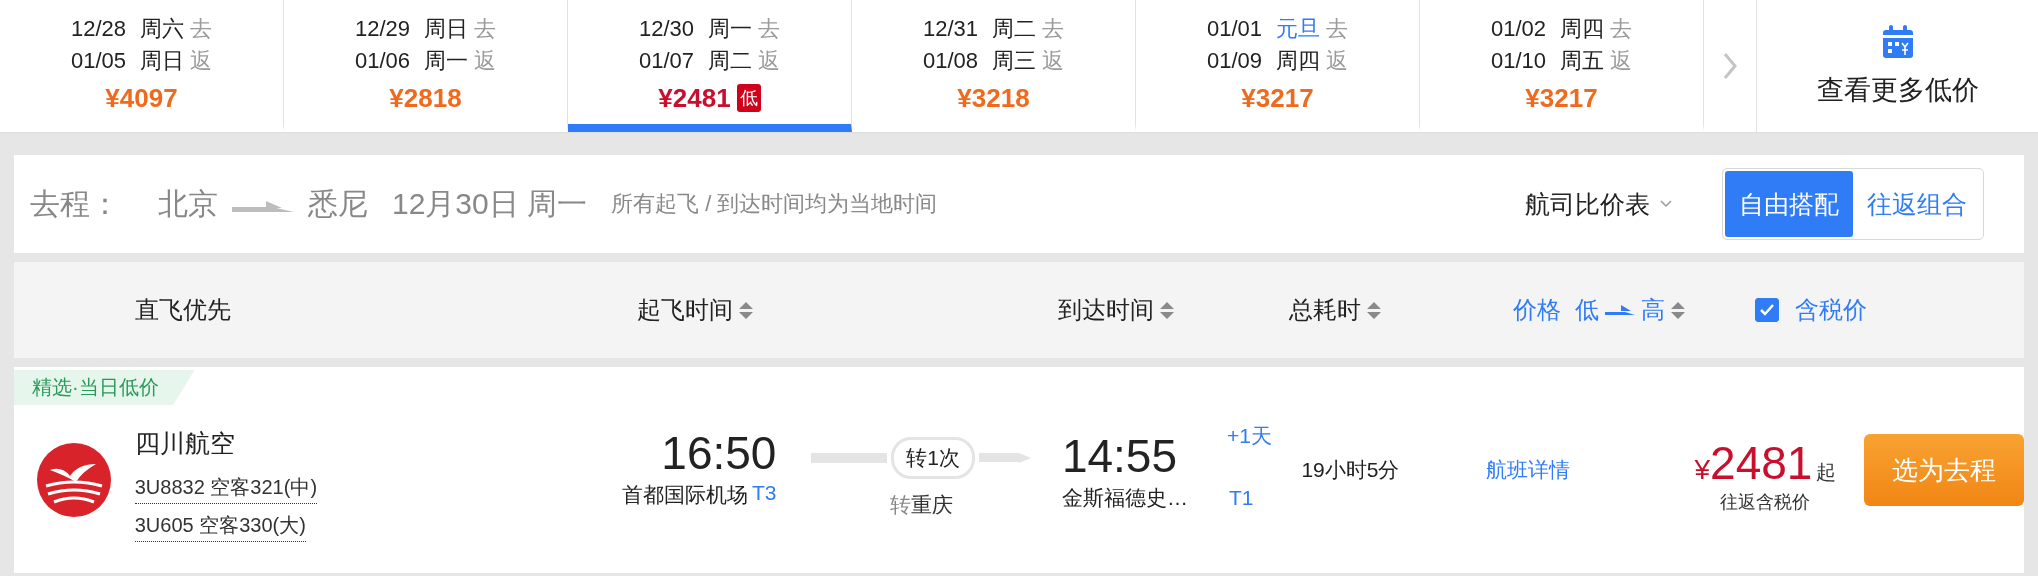  I want to click on sort-option: 价格, so click(1537, 310).